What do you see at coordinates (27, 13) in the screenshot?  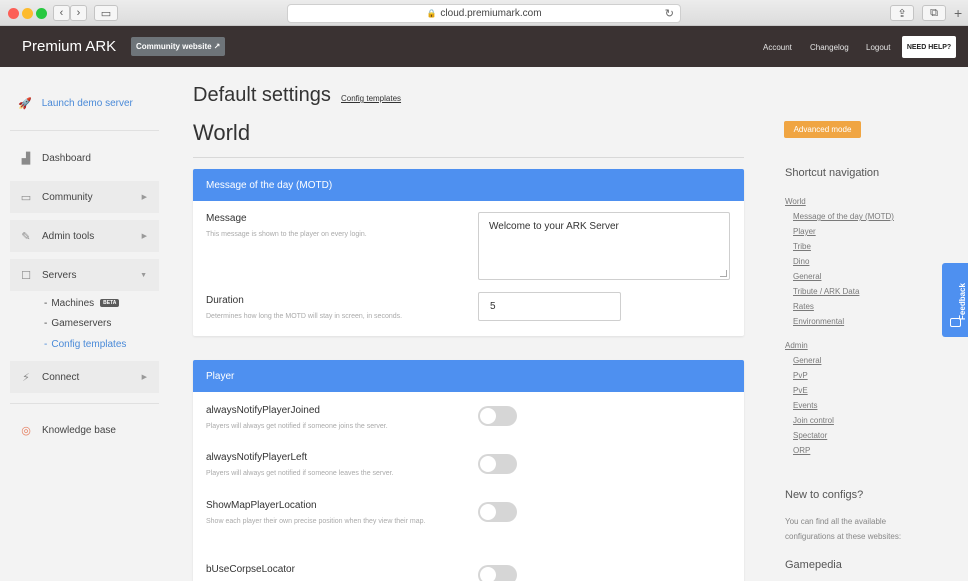 I see `minimize-window-button` at bounding box center [27, 13].